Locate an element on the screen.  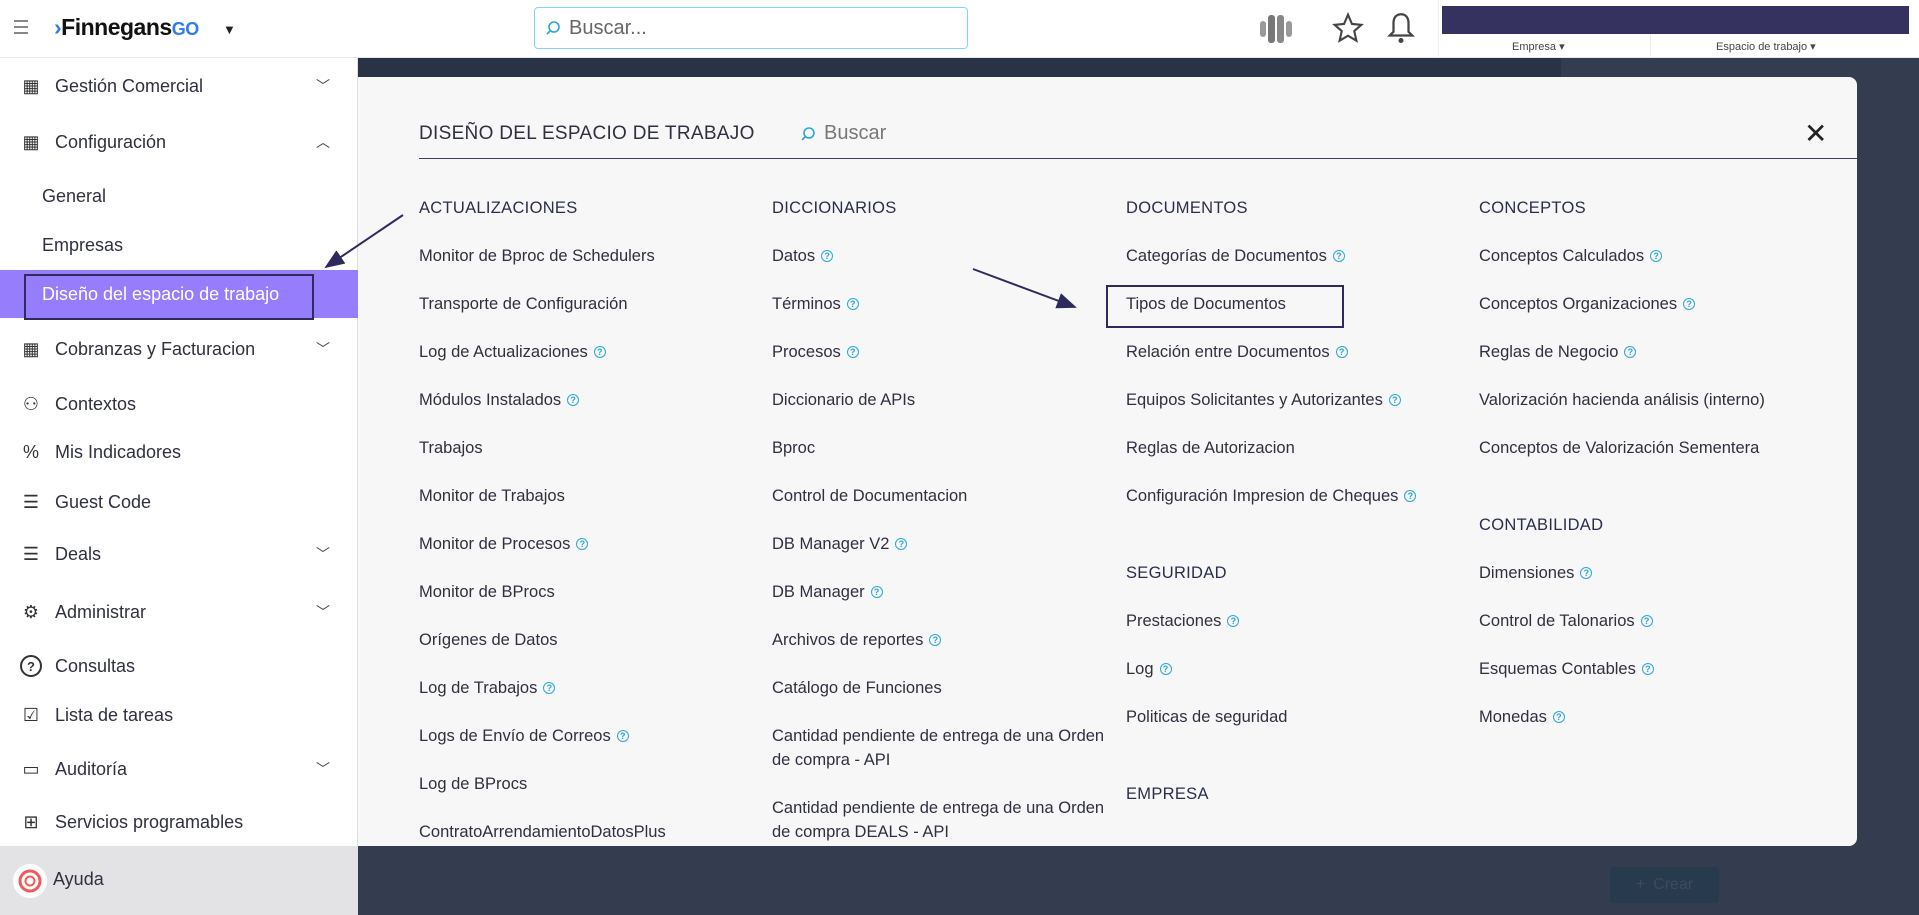
menu-item: Datos? is located at coordinates (942, 256).